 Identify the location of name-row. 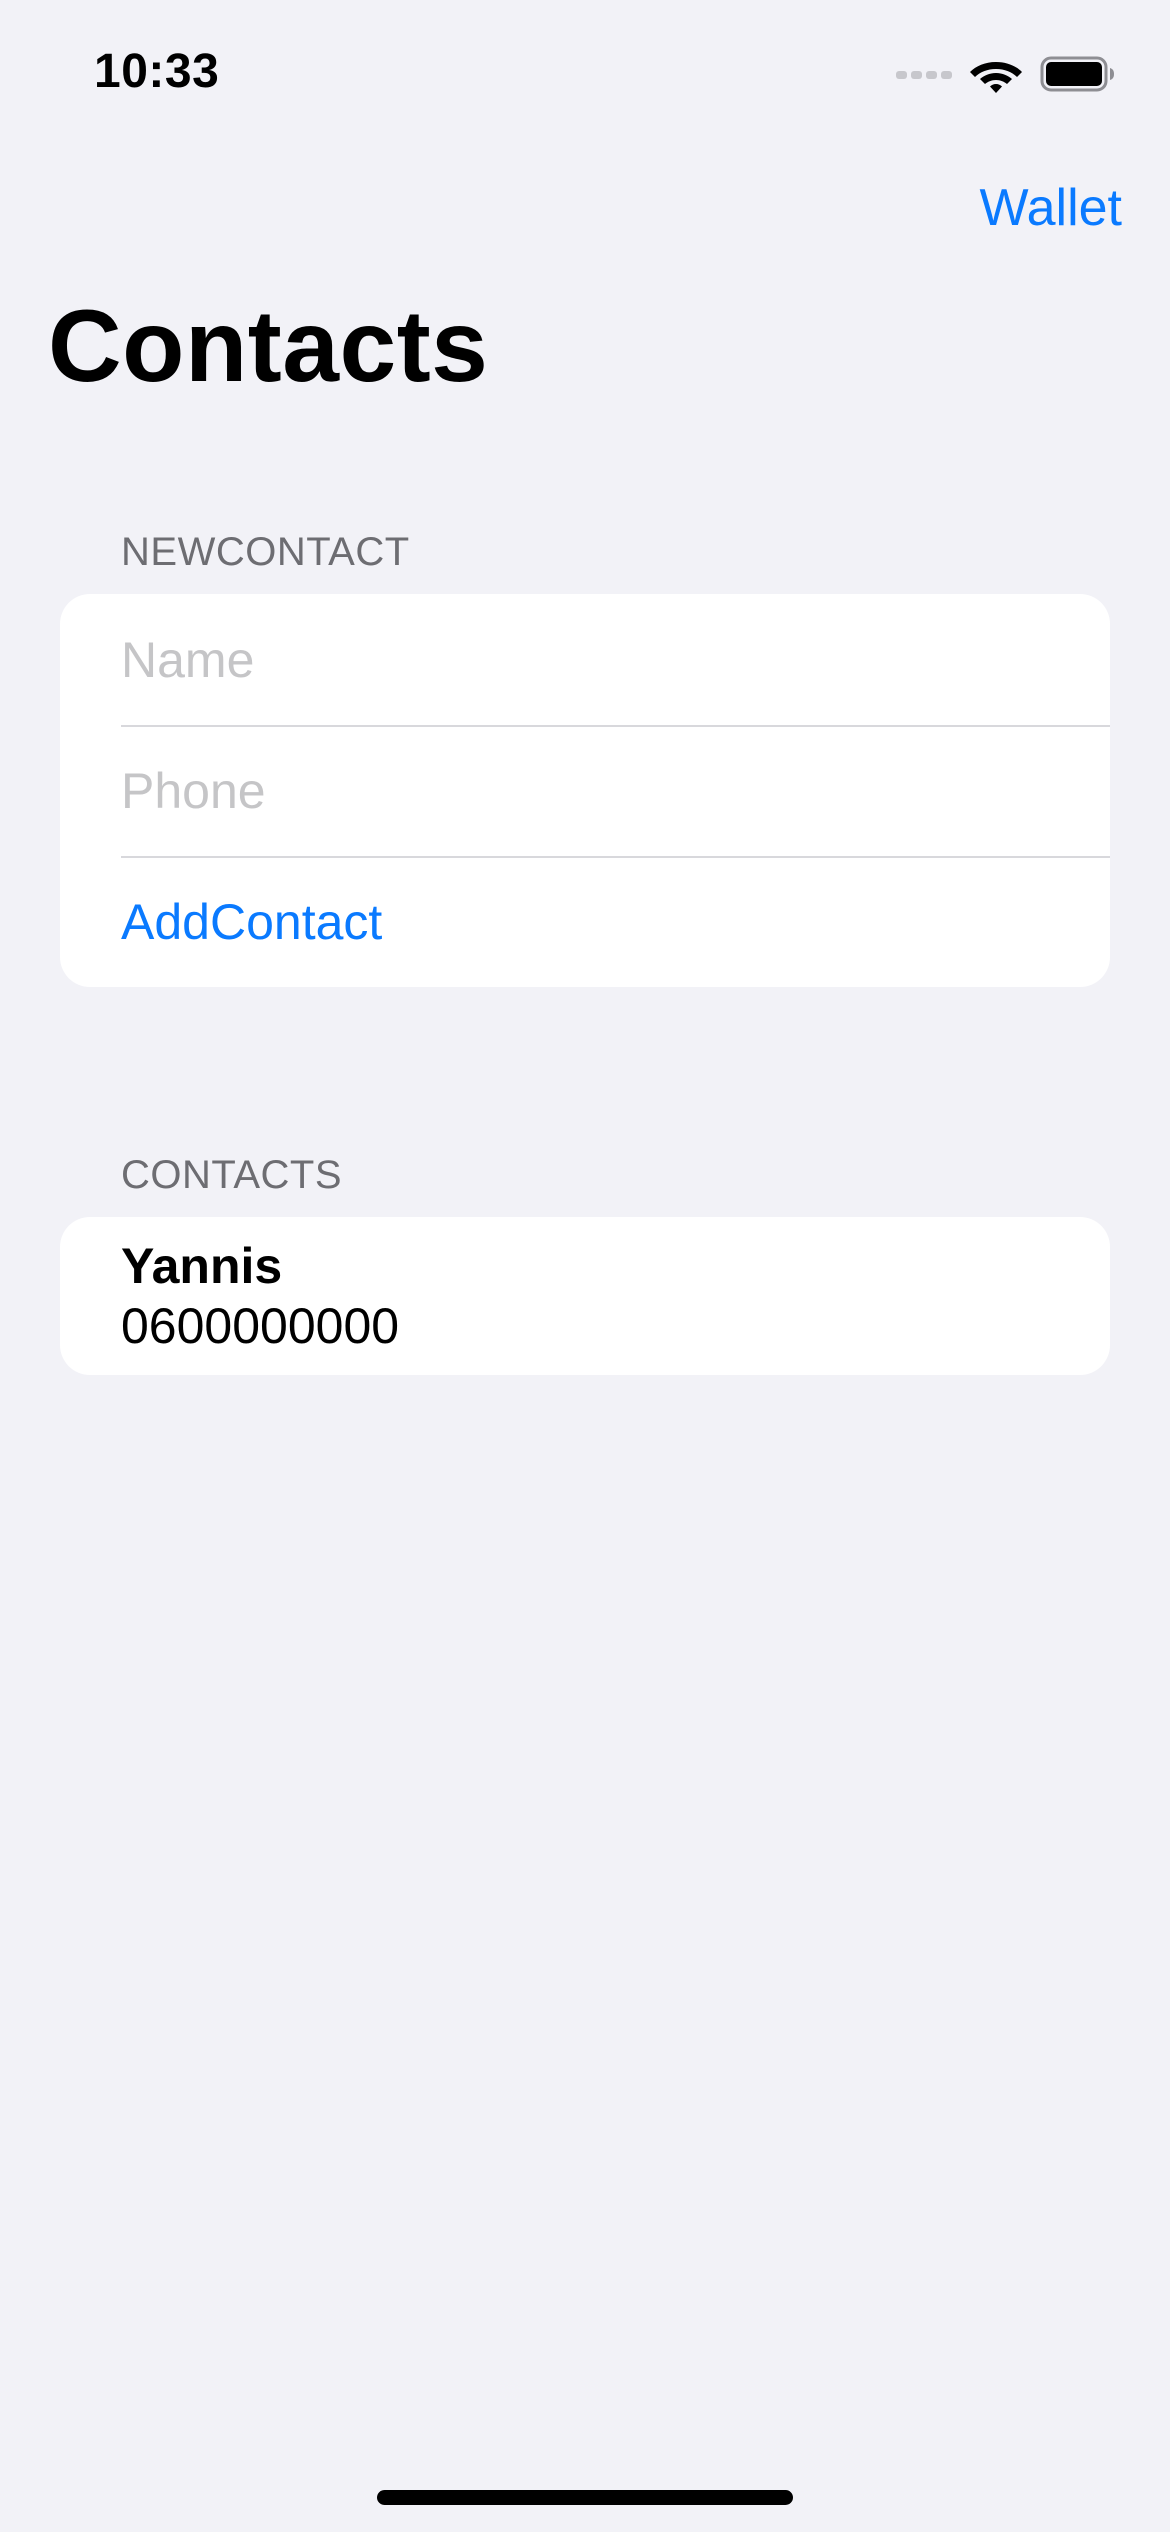
(585, 659).